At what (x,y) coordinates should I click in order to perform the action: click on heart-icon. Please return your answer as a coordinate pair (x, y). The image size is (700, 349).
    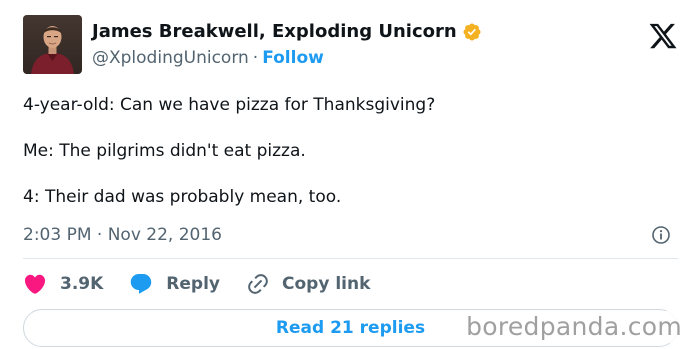
    Looking at the image, I should click on (35, 284).